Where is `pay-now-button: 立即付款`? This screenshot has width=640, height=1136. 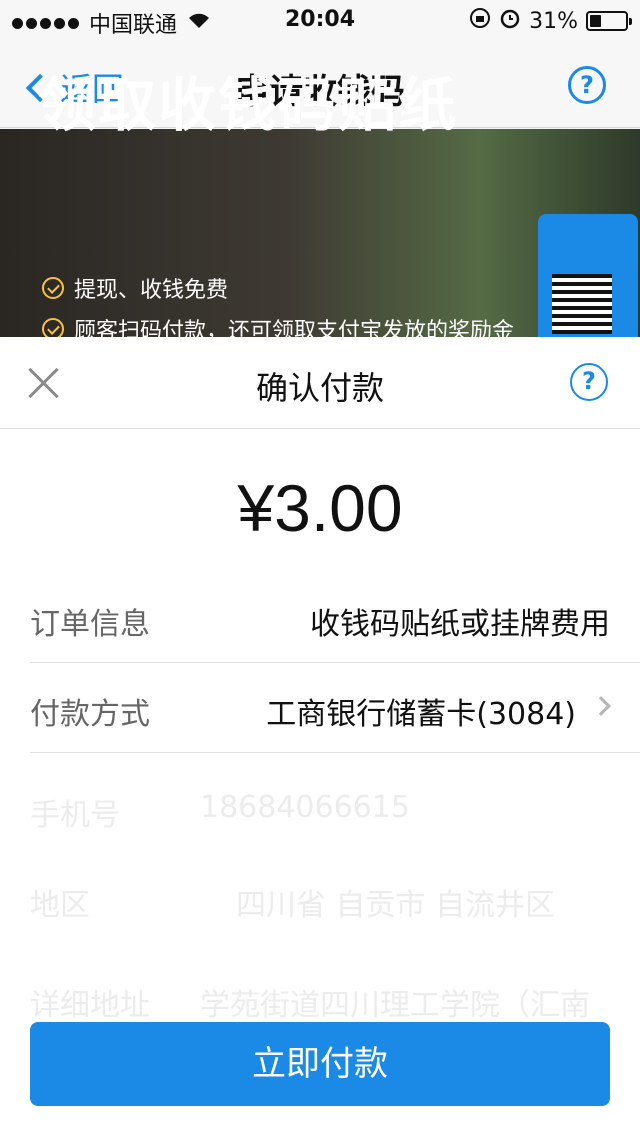
pay-now-button: 立即付款 is located at coordinates (320, 1064).